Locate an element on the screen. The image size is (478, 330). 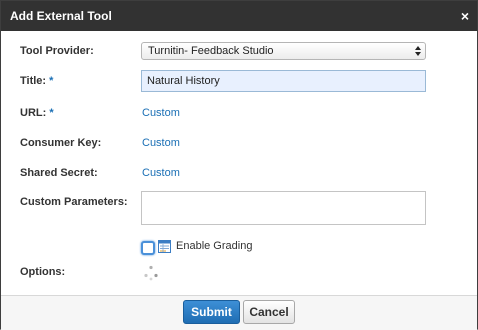
custom-parameters-textarea is located at coordinates (283, 208).